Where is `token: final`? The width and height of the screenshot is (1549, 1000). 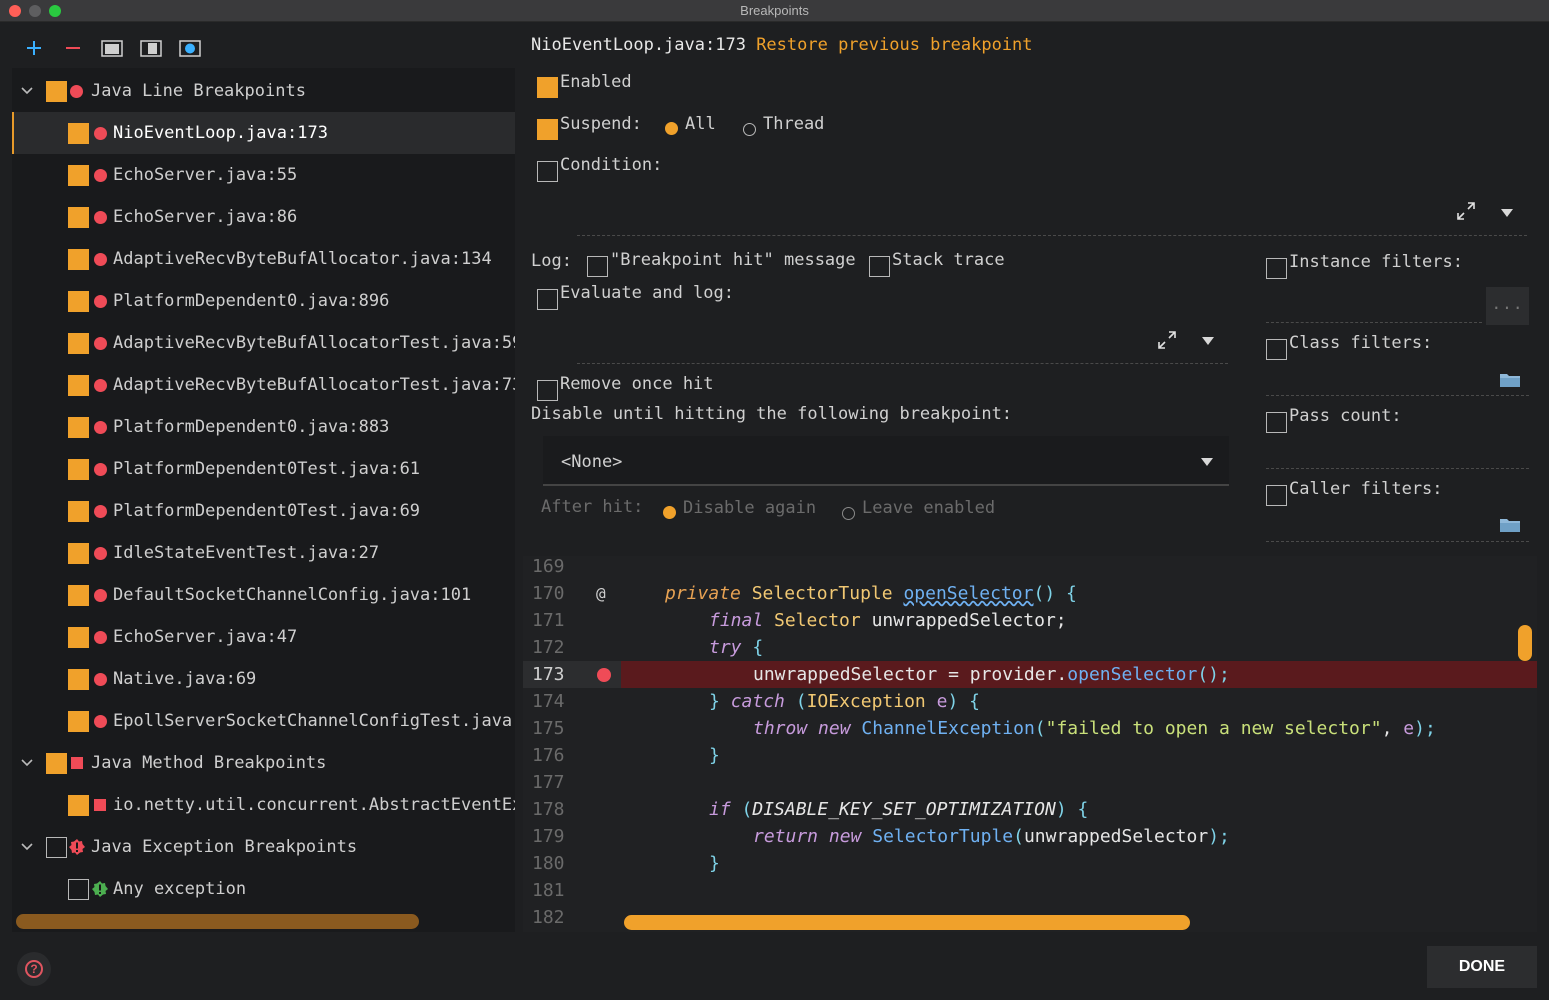 token: final is located at coordinates (736, 620).